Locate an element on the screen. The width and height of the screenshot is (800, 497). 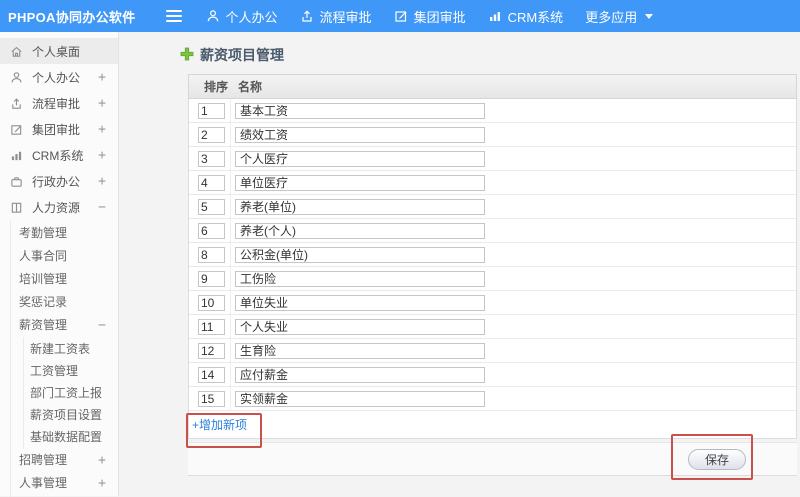
sidebar-item-new-payroll: 新建工资表 is located at coordinates (71, 349).